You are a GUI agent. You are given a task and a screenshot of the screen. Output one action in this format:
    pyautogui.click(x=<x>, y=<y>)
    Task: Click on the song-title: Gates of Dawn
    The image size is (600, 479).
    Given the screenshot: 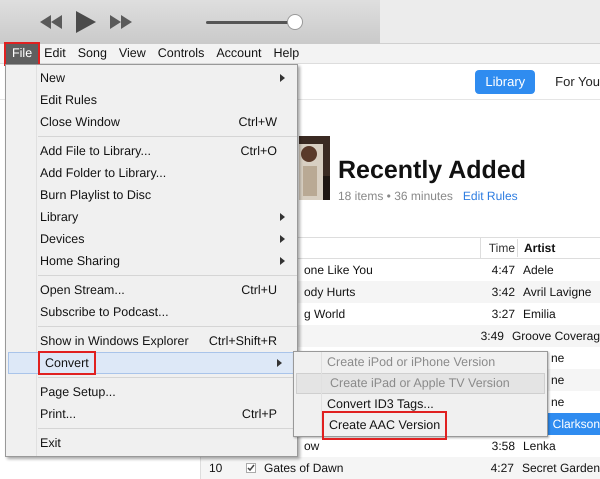 What is the action you would take?
    pyautogui.click(x=304, y=468)
    